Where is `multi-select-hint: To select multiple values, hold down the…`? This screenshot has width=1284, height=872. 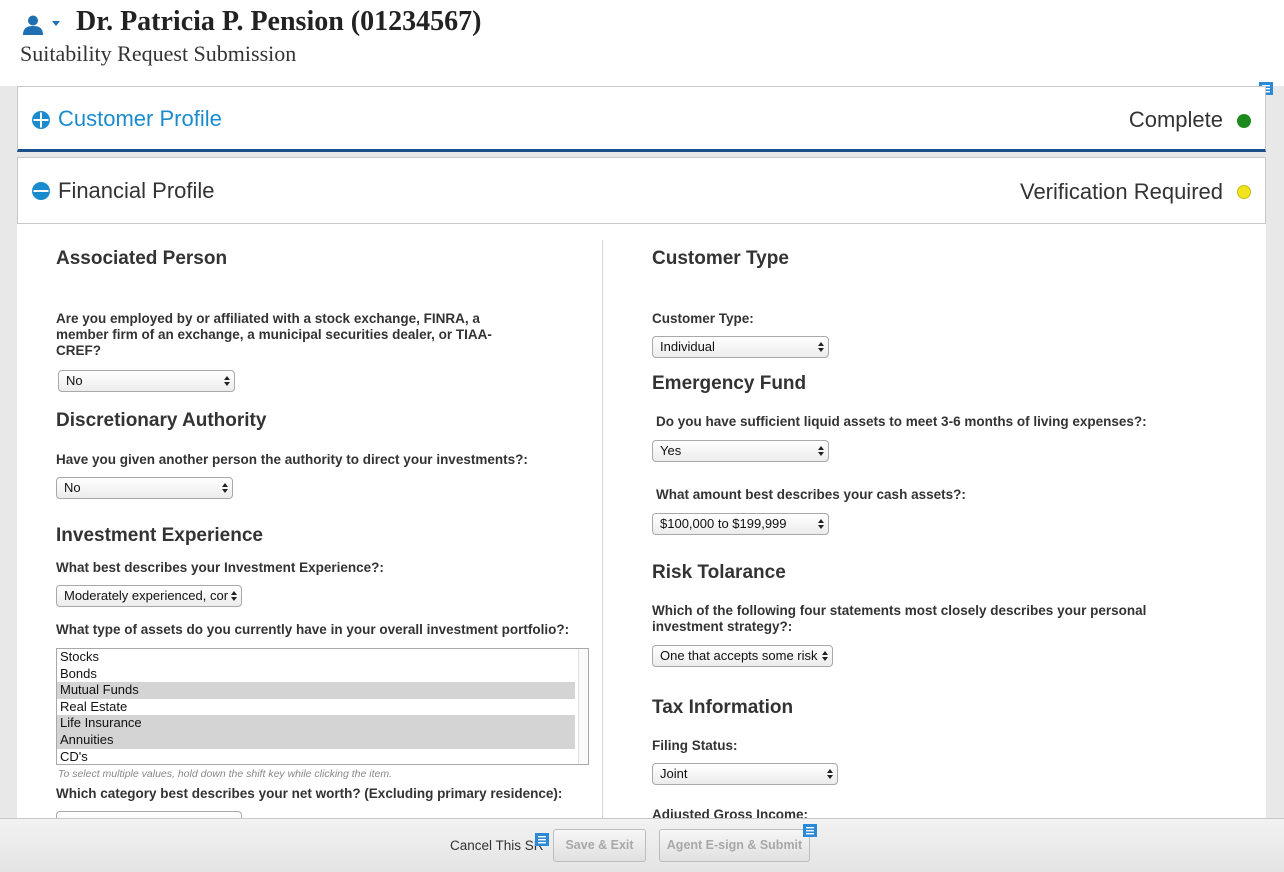
multi-select-hint: To select multiple values, hold down the… is located at coordinates (225, 774).